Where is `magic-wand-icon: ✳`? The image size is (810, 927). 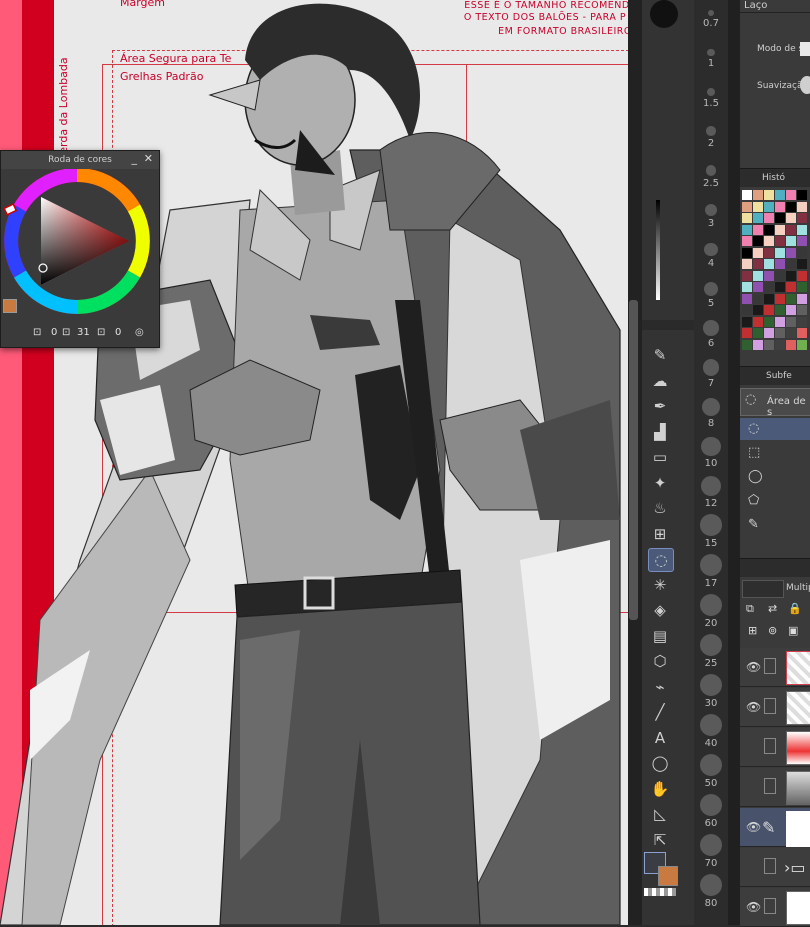 magic-wand-icon: ✳ is located at coordinates (660, 585).